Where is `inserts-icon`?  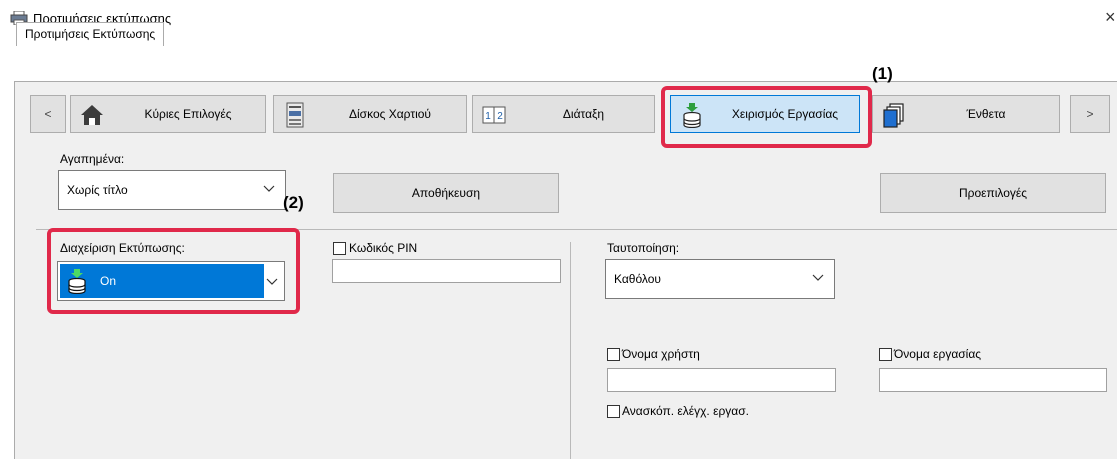 inserts-icon is located at coordinates (893, 115).